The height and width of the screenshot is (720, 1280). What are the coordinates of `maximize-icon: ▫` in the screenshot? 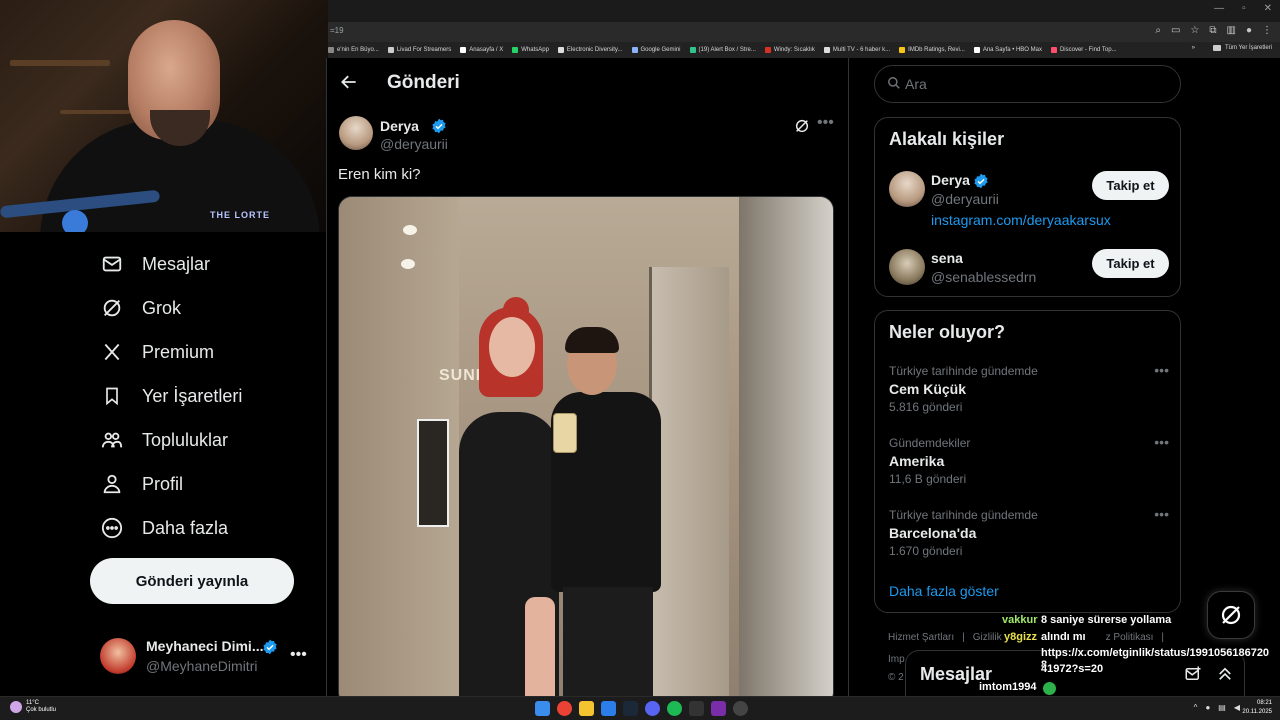 It's located at (1244, 8).